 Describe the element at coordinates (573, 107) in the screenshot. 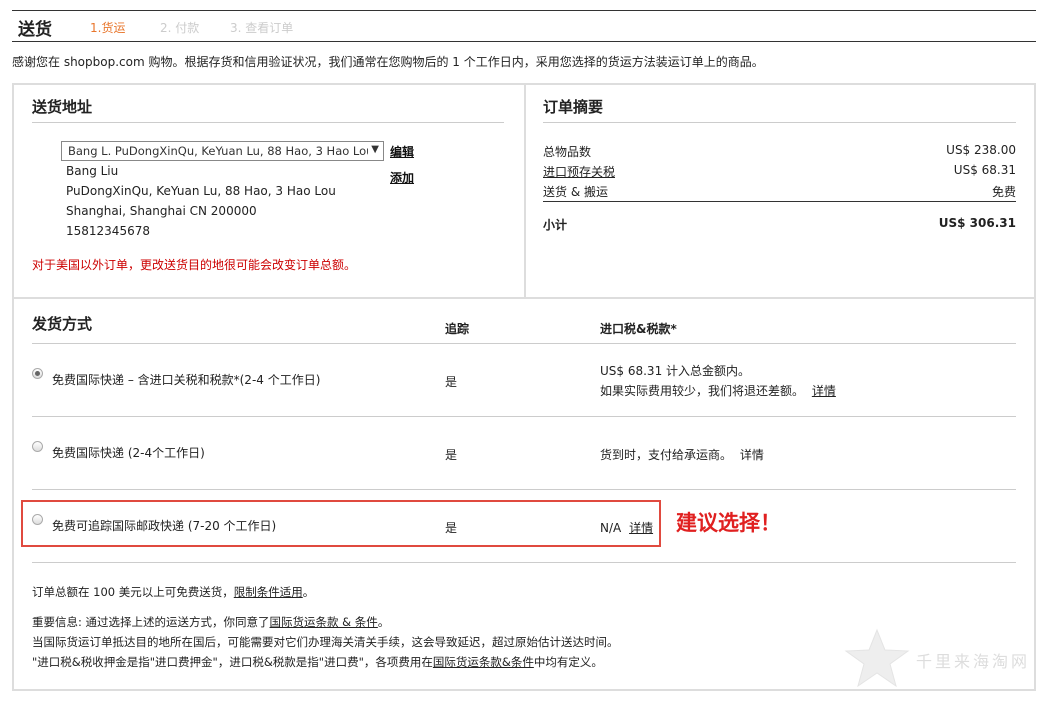

I see `summary-title: 订单摘要` at that location.